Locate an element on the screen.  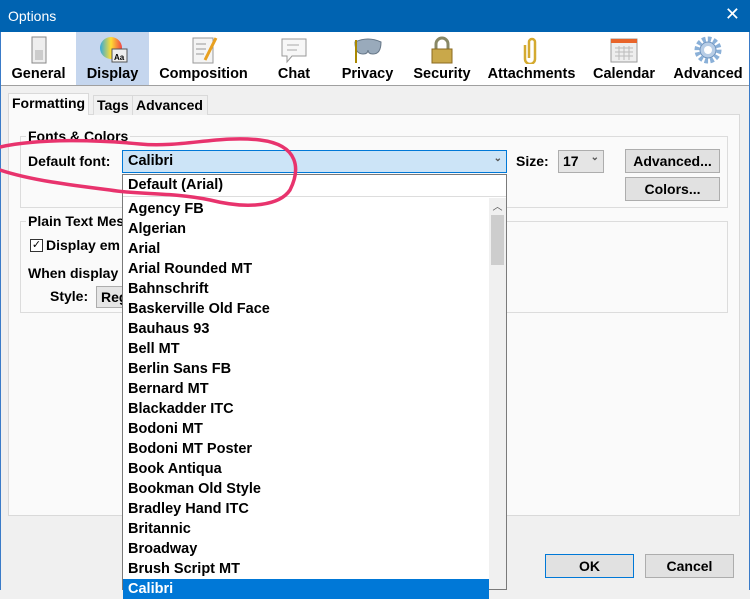
document-pencil-icon is located at coordinates (204, 50).